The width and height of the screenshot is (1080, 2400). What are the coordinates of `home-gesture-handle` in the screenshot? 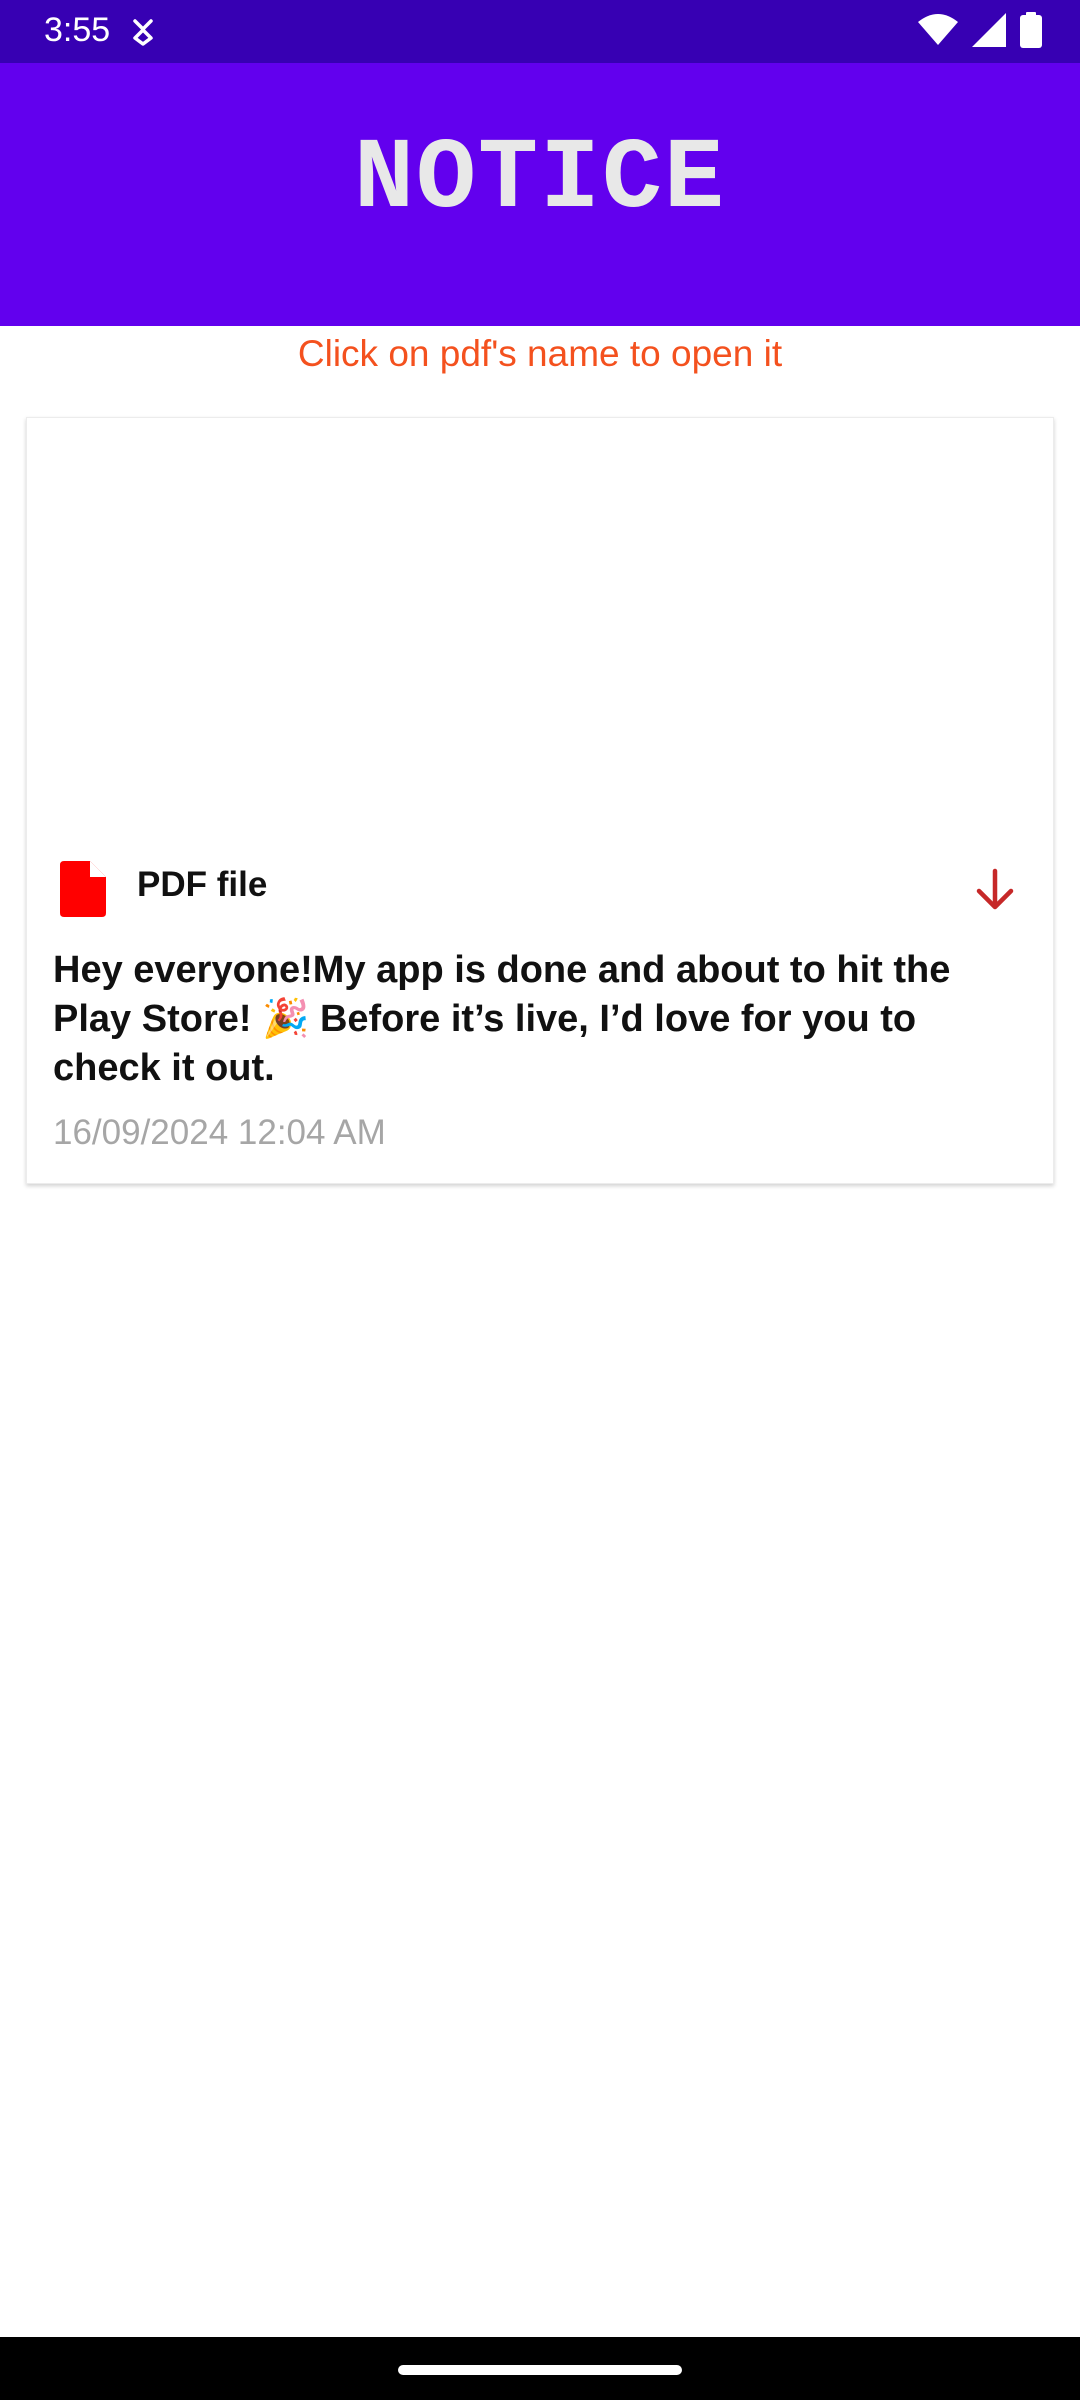 It's located at (540, 2370).